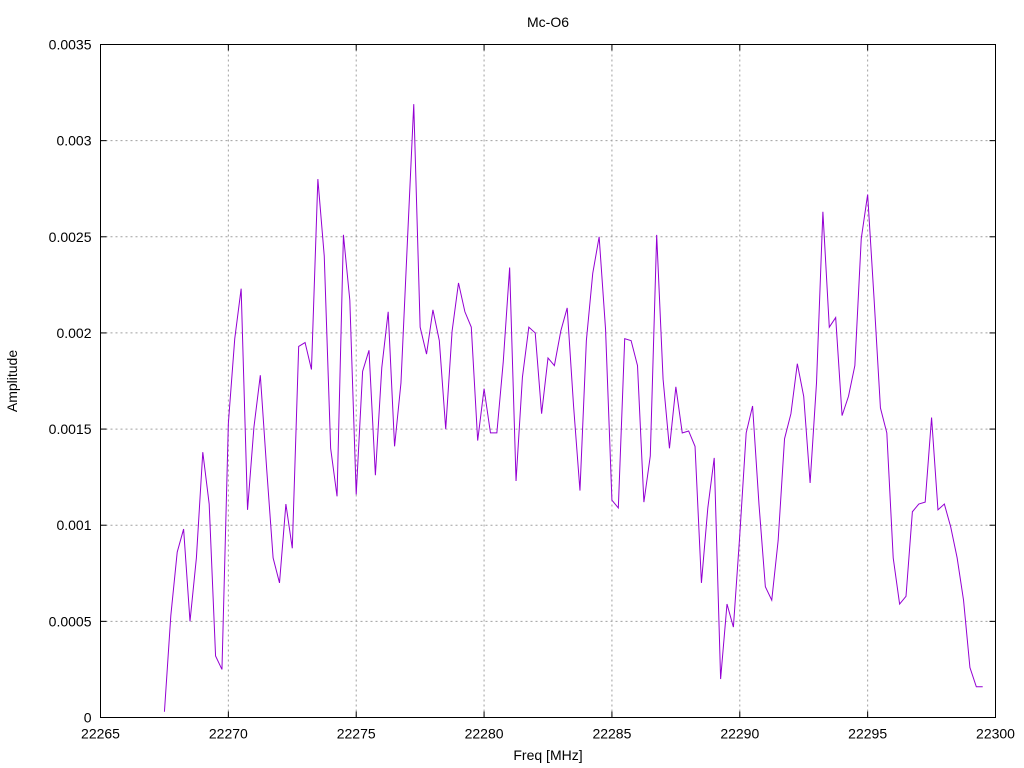  Describe the element at coordinates (70, 381) in the screenshot. I see `y-tick-labels: 0 0.0005 0.001 0.0015 0.002 0.0025 0.003 0.0035` at that location.